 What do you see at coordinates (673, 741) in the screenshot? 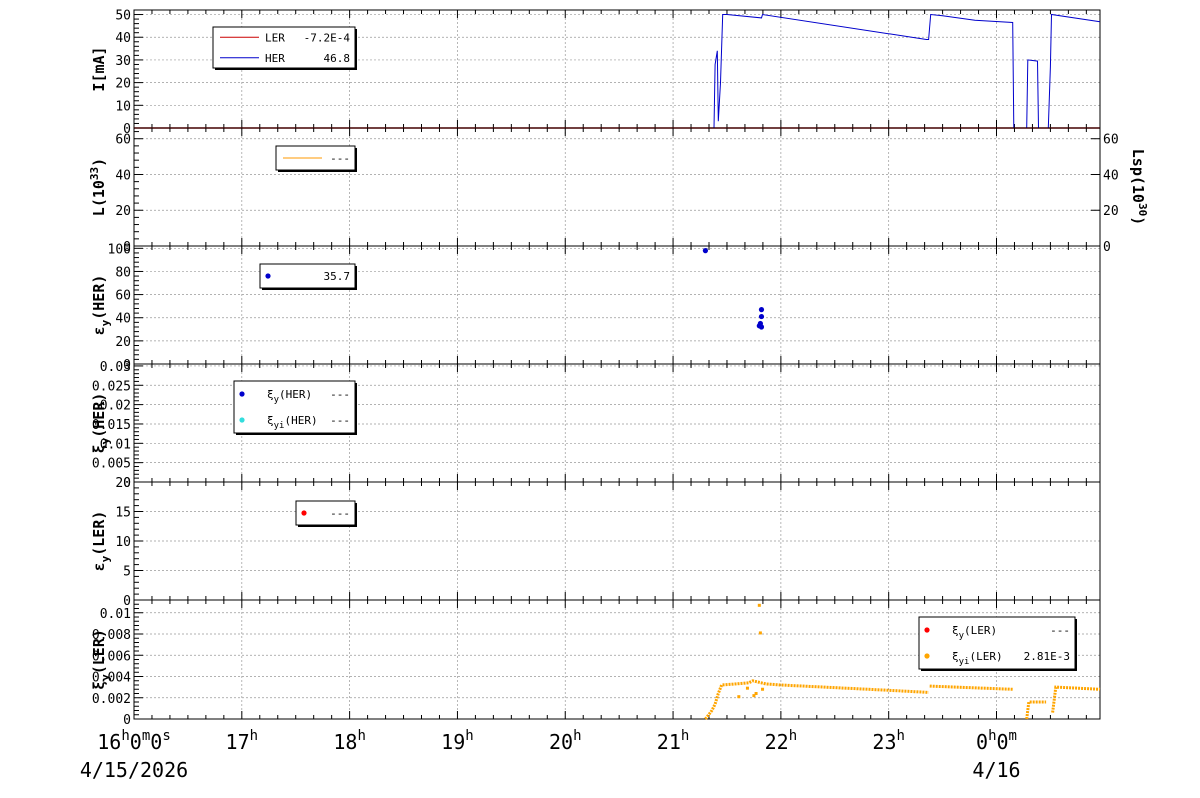
I see `time-tick-label: 21h` at bounding box center [673, 741].